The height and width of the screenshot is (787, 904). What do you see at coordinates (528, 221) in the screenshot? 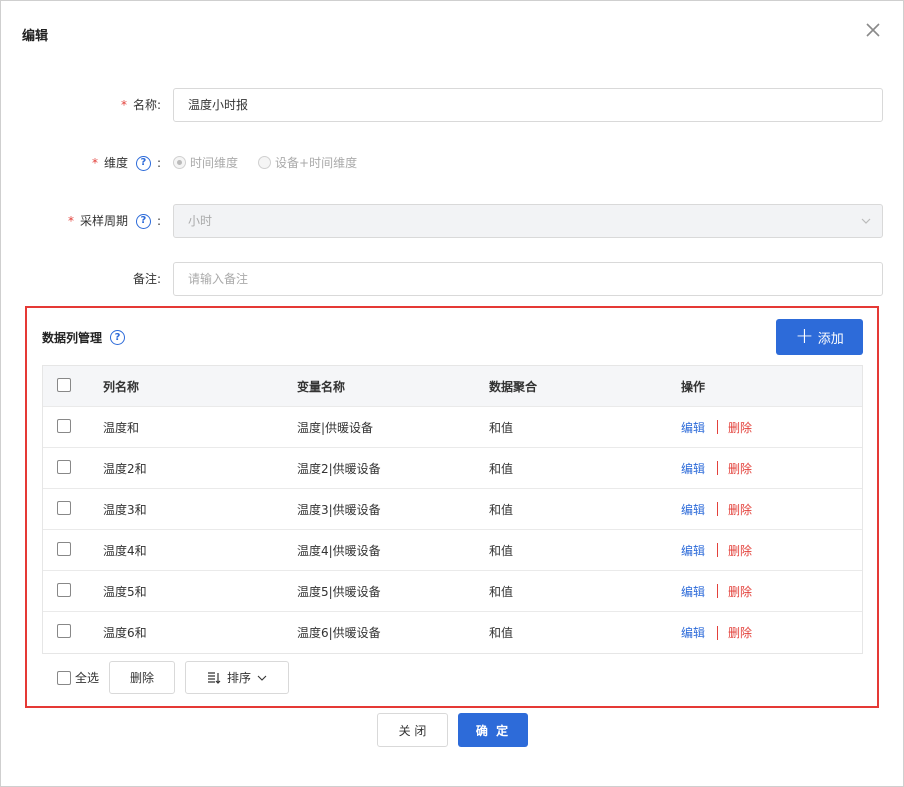
I see `period-select: 小时` at bounding box center [528, 221].